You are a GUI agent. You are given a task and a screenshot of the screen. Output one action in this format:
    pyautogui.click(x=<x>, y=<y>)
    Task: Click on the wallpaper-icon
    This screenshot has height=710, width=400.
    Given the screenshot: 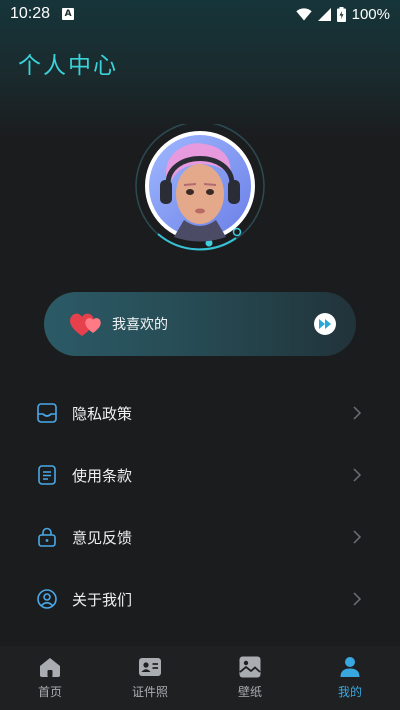 What is the action you would take?
    pyautogui.click(x=250, y=667)
    